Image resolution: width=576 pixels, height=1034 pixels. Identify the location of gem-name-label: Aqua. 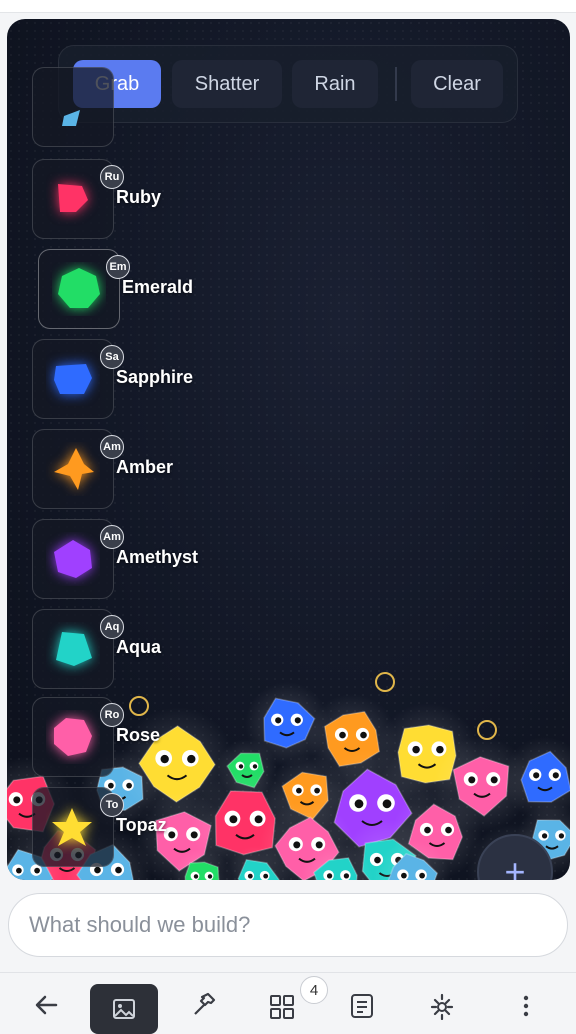
(138, 647).